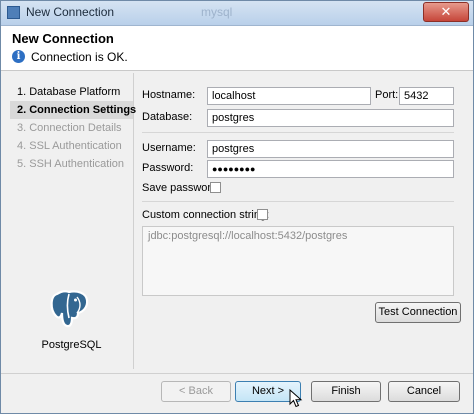  Describe the element at coordinates (13, 12) in the screenshot. I see `app-icon` at that location.